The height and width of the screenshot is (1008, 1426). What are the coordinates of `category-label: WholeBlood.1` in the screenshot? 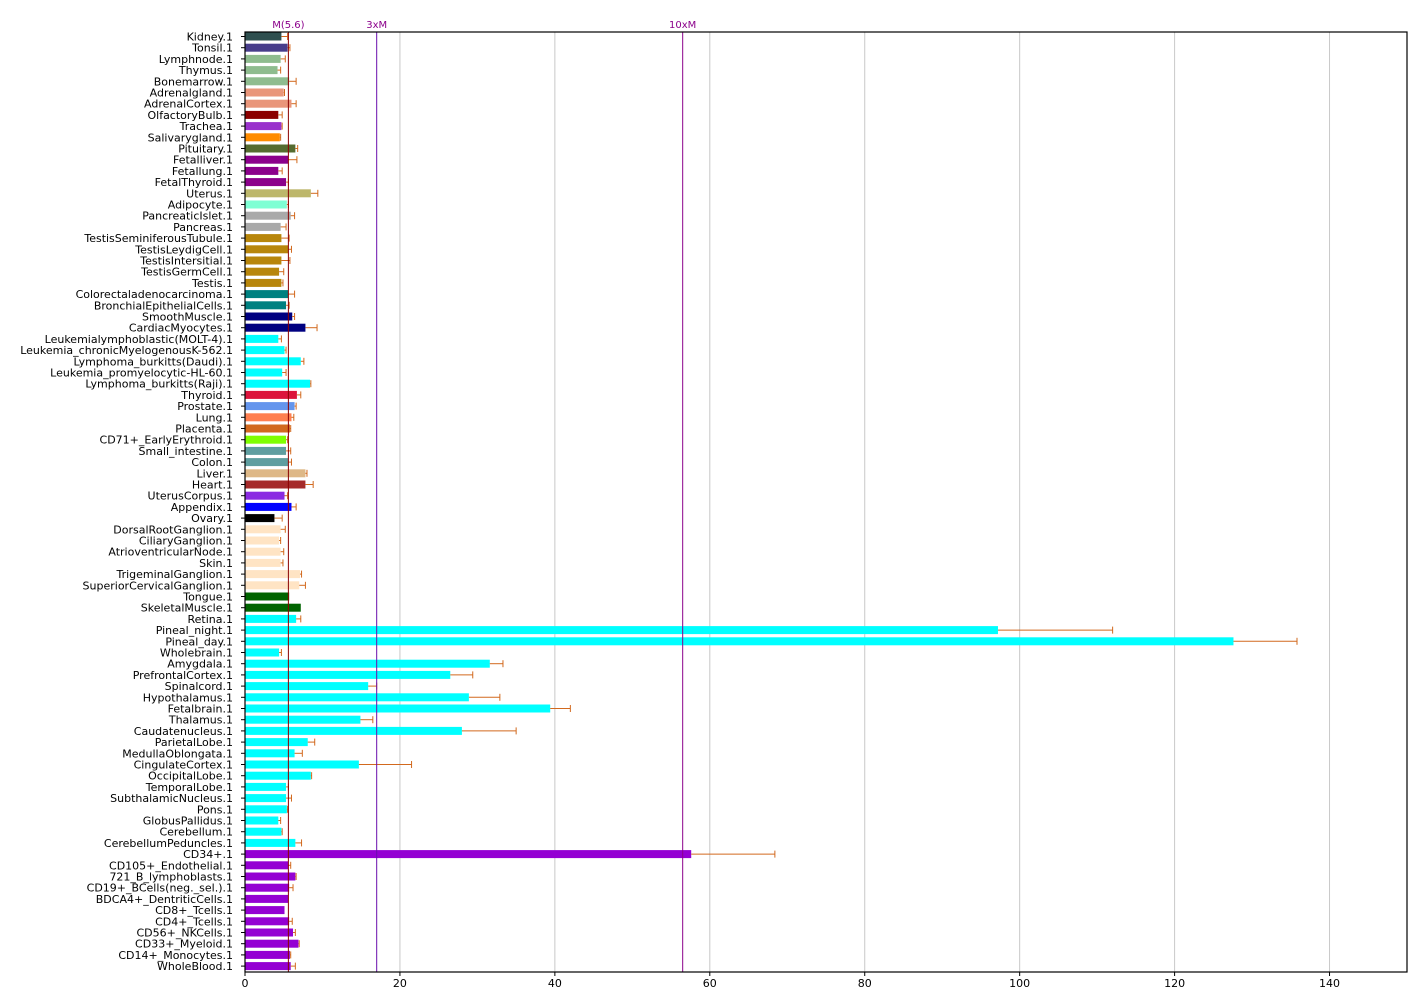 It's located at (195, 966).